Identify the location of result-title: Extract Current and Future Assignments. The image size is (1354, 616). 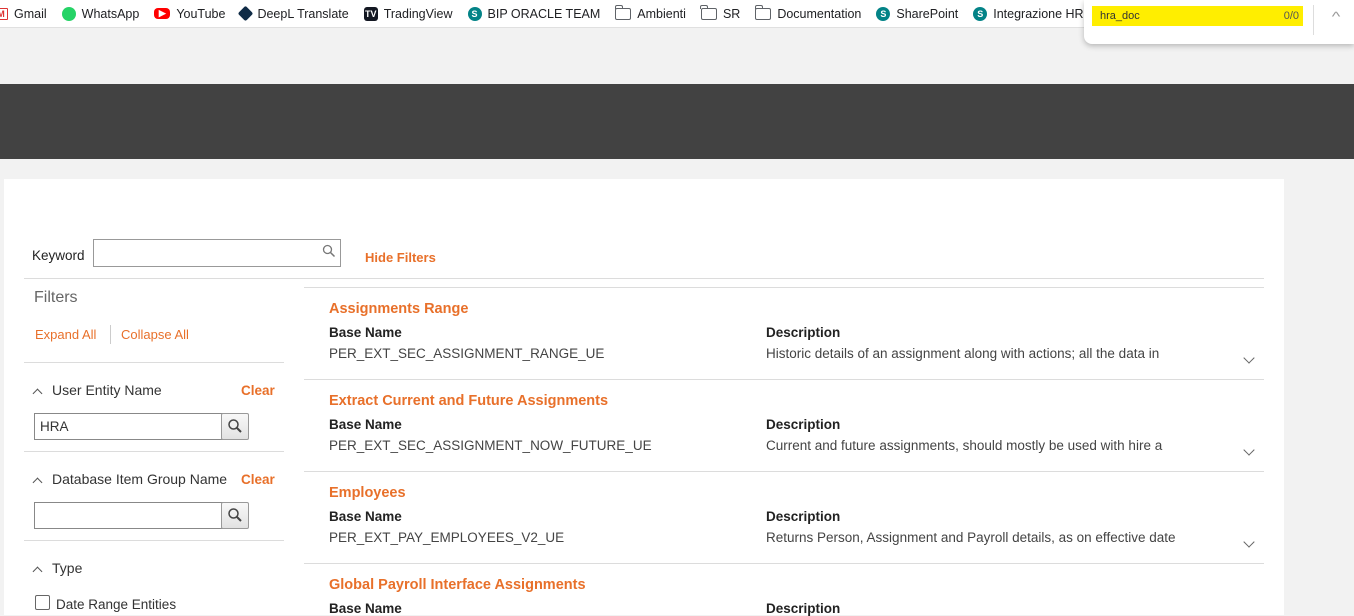
(468, 401).